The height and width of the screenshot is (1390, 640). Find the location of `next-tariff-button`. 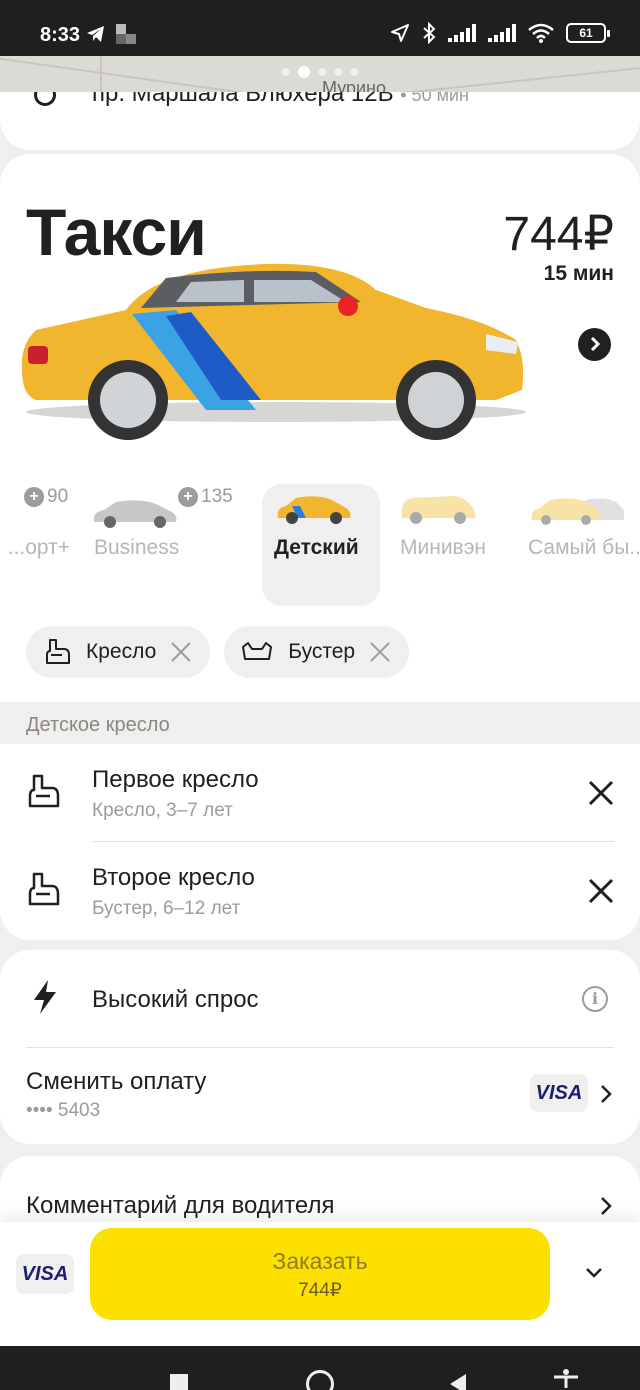

next-tariff-button is located at coordinates (594, 344).